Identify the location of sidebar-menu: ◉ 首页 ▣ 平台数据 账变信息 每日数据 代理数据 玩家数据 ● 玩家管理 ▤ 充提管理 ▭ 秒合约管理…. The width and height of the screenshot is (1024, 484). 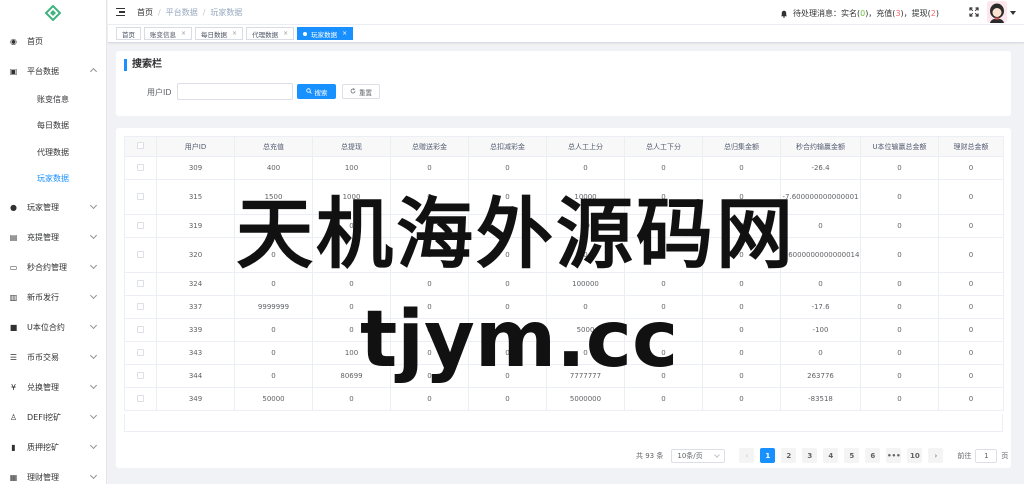
(53, 255).